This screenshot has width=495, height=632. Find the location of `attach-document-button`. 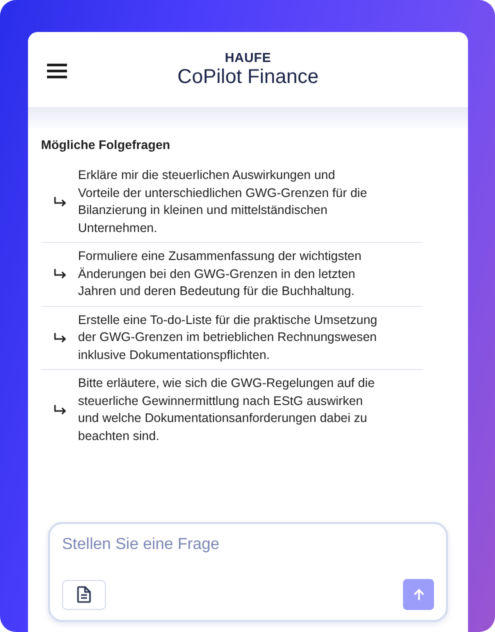

attach-document-button is located at coordinates (84, 595).